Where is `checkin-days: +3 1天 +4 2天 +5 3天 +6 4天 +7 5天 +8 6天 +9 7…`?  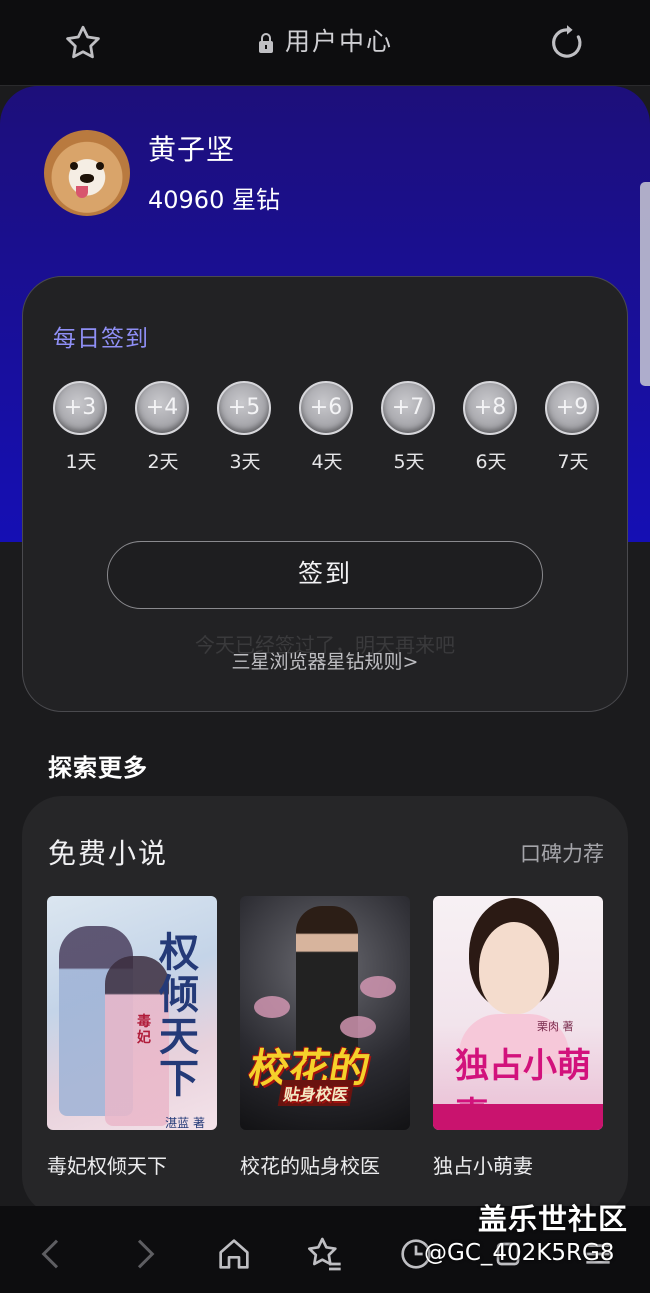
checkin-days: +3 1天 +4 2天 +5 3天 +6 4天 +7 5天 +8 6天 +9 7… is located at coordinates (326, 436).